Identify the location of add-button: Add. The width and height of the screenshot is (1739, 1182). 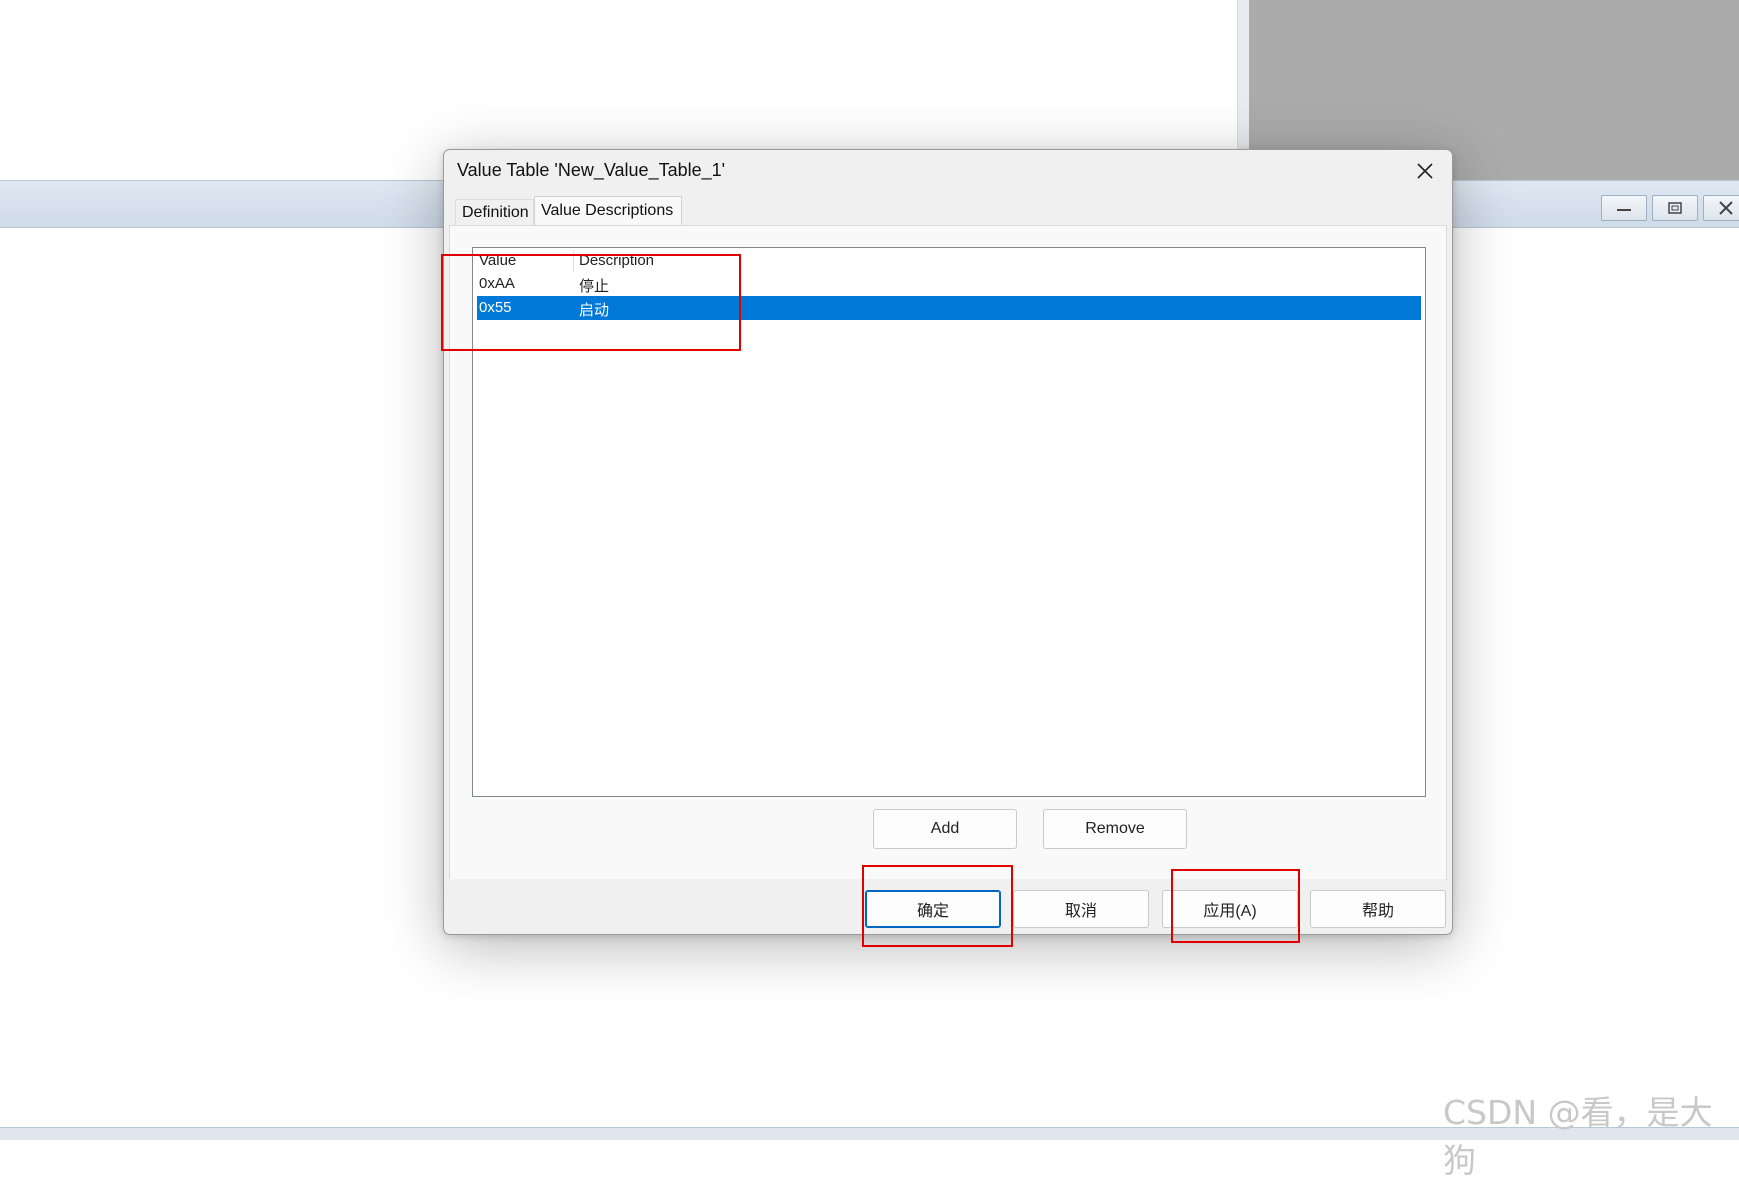
(945, 829).